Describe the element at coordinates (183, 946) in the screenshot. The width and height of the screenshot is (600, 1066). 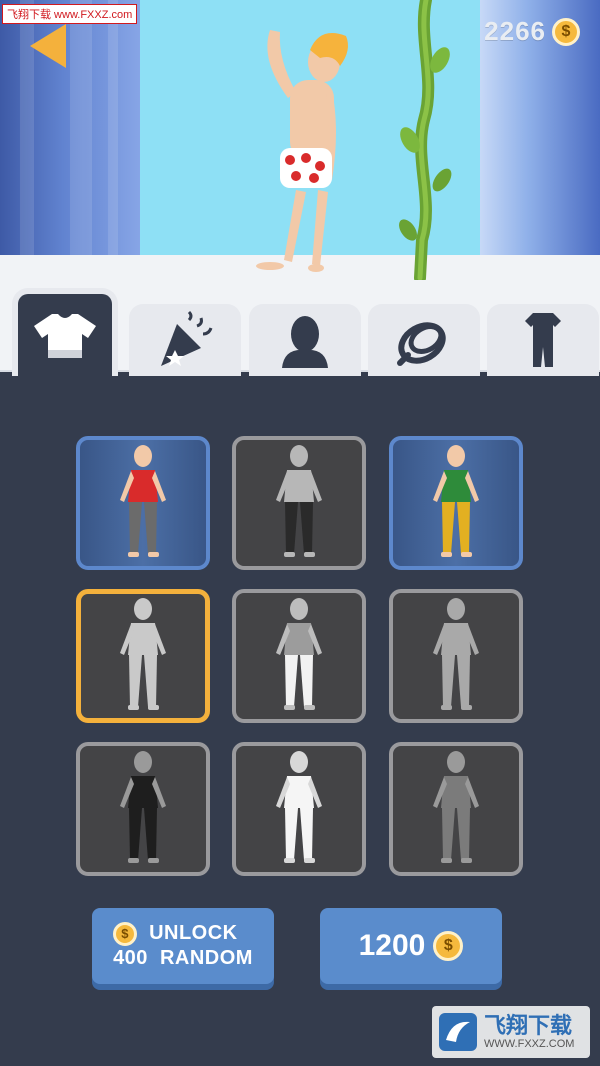
I see `unlock-random-button: $ UNLOCK 400 RANDOM` at that location.